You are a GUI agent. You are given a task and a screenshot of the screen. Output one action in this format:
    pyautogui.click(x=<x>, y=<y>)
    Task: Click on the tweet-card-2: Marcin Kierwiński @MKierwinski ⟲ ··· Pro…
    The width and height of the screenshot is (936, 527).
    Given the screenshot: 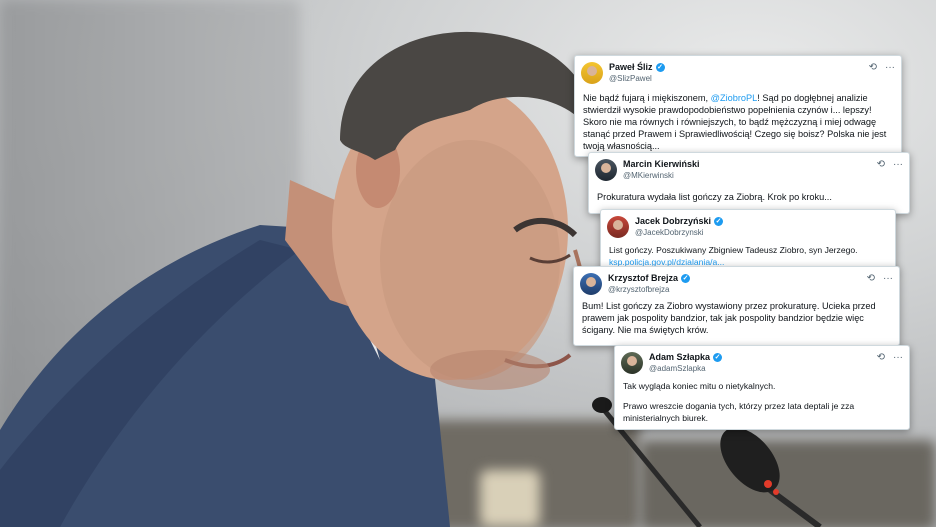 What is the action you would take?
    pyautogui.click(x=749, y=183)
    